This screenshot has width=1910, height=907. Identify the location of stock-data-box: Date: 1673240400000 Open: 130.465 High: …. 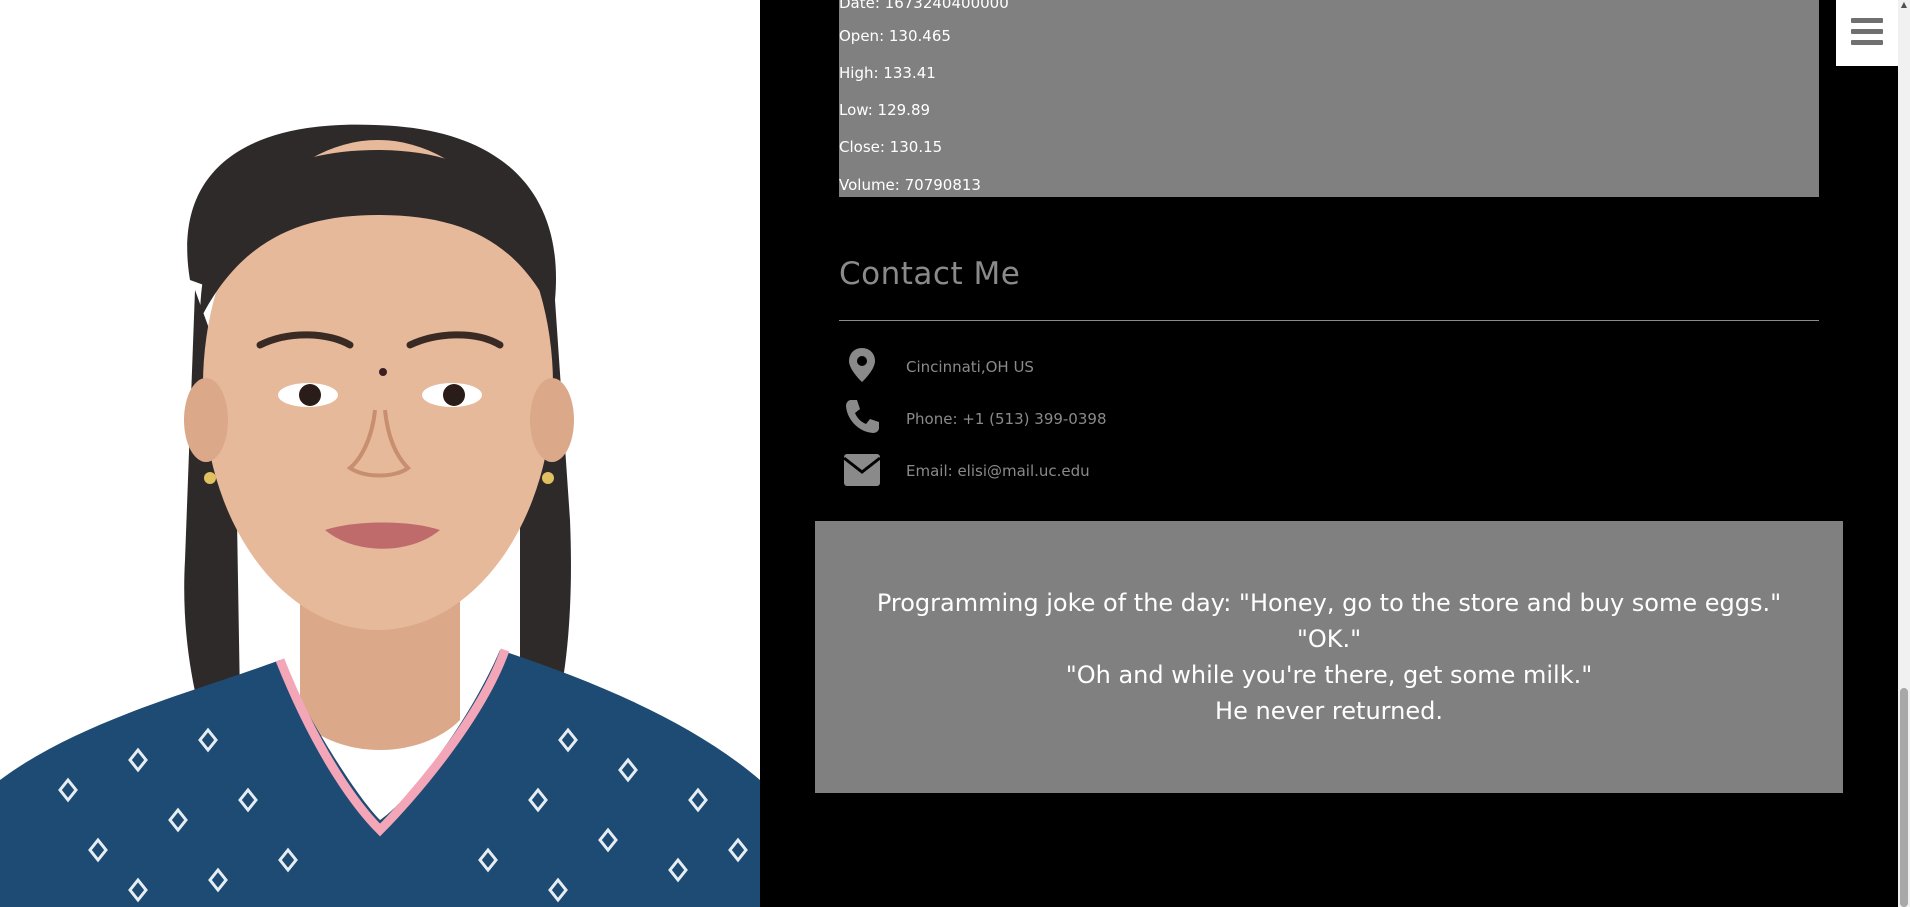
(1329, 98).